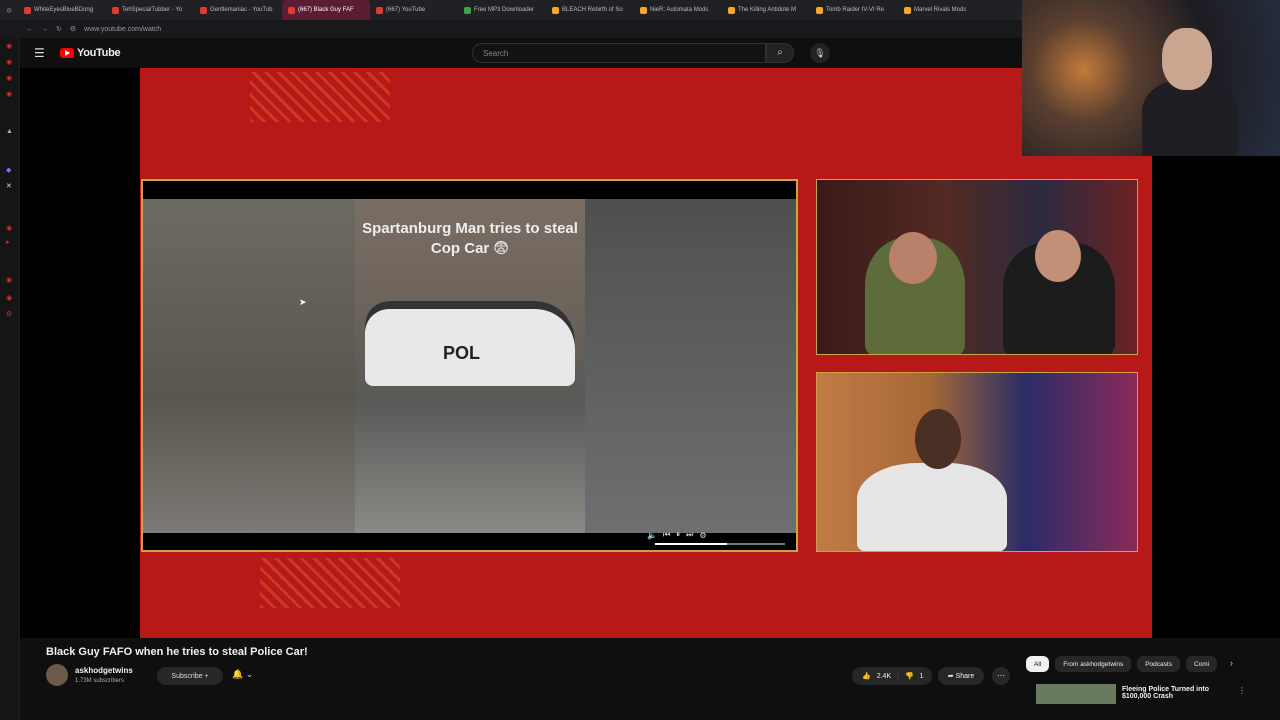  Describe the element at coordinates (590, 10) in the screenshot. I see `browser-tab: BLEACH Rebirth of So` at that location.